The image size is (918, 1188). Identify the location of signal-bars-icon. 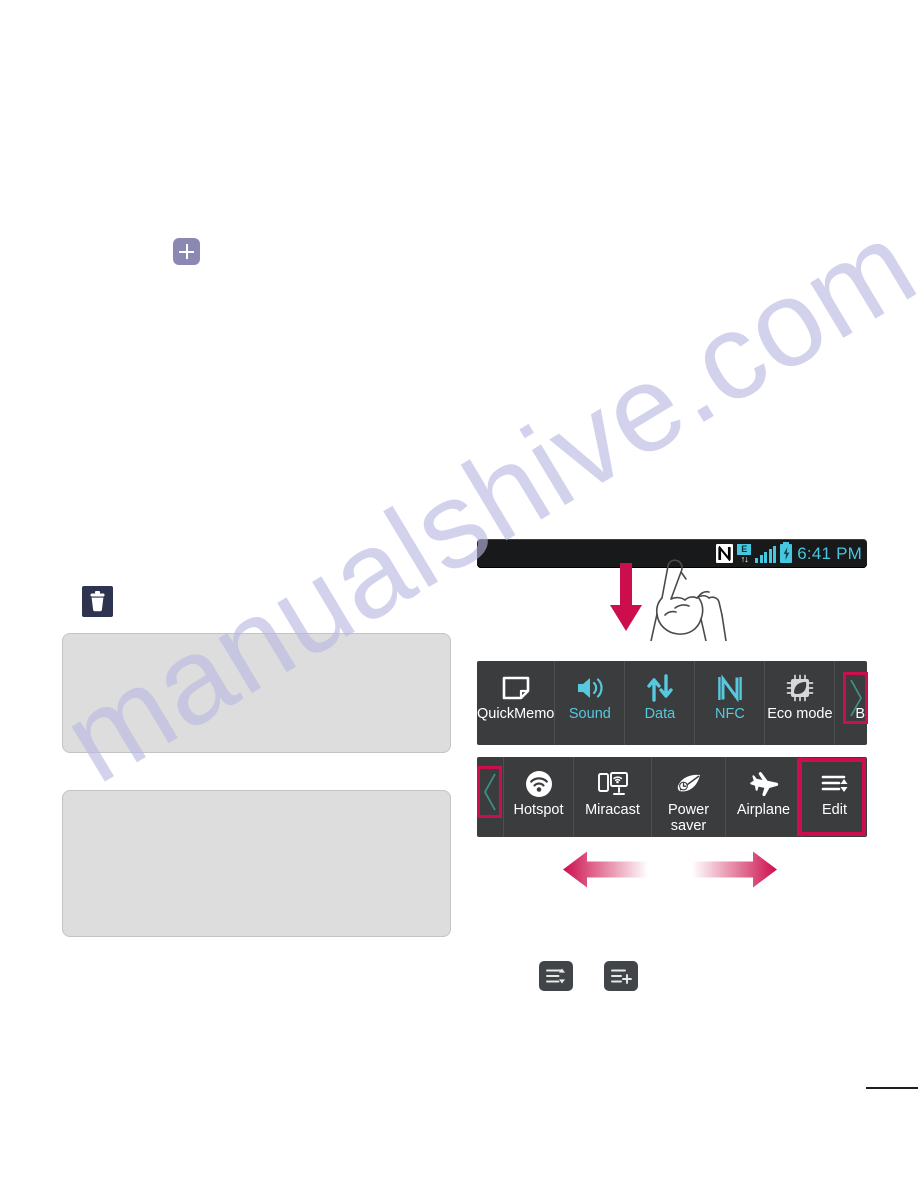
(766, 554).